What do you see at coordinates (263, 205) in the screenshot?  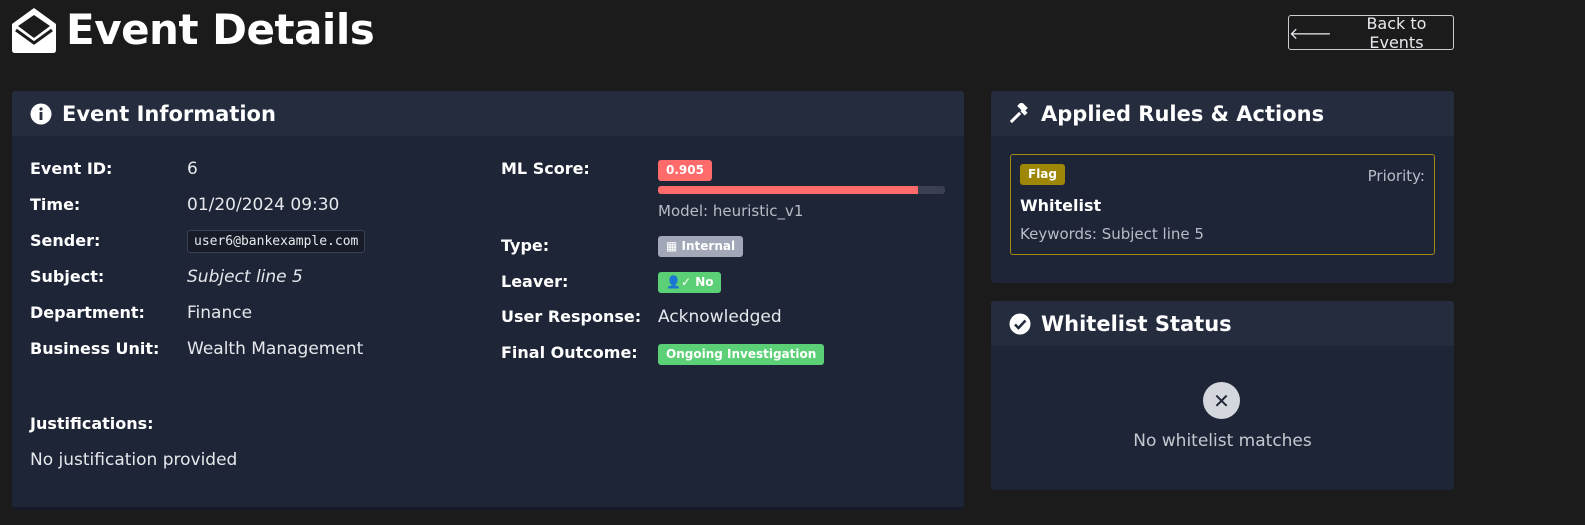 I see `time-value: 01/20/2024 09:30` at bounding box center [263, 205].